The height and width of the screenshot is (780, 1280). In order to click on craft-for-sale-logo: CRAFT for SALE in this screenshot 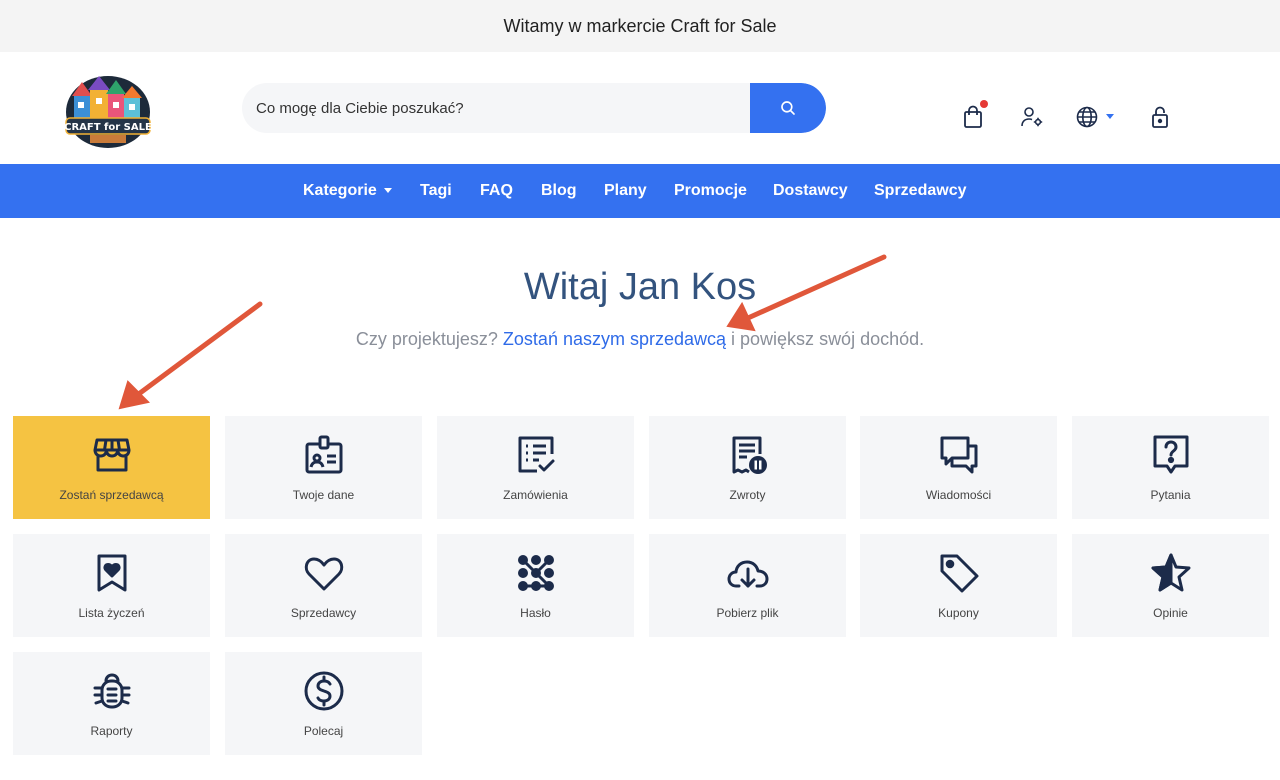, I will do `click(108, 109)`.